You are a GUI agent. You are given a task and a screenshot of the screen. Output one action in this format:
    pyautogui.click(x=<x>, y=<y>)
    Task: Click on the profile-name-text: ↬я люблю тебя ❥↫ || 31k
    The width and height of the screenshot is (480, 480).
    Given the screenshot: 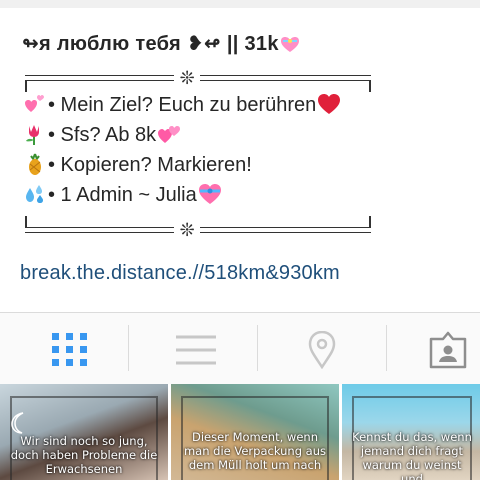 What is the action you would take?
    pyautogui.click(x=150, y=44)
    